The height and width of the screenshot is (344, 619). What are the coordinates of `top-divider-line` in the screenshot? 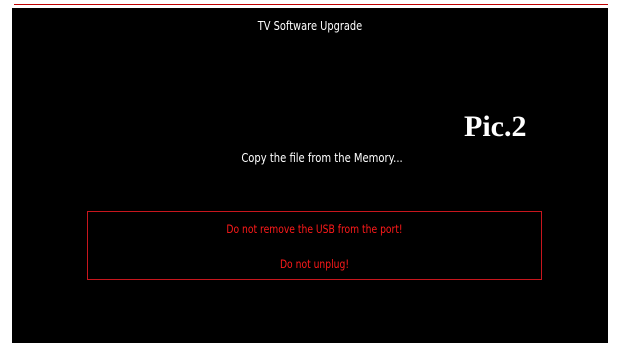 It's located at (311, 4).